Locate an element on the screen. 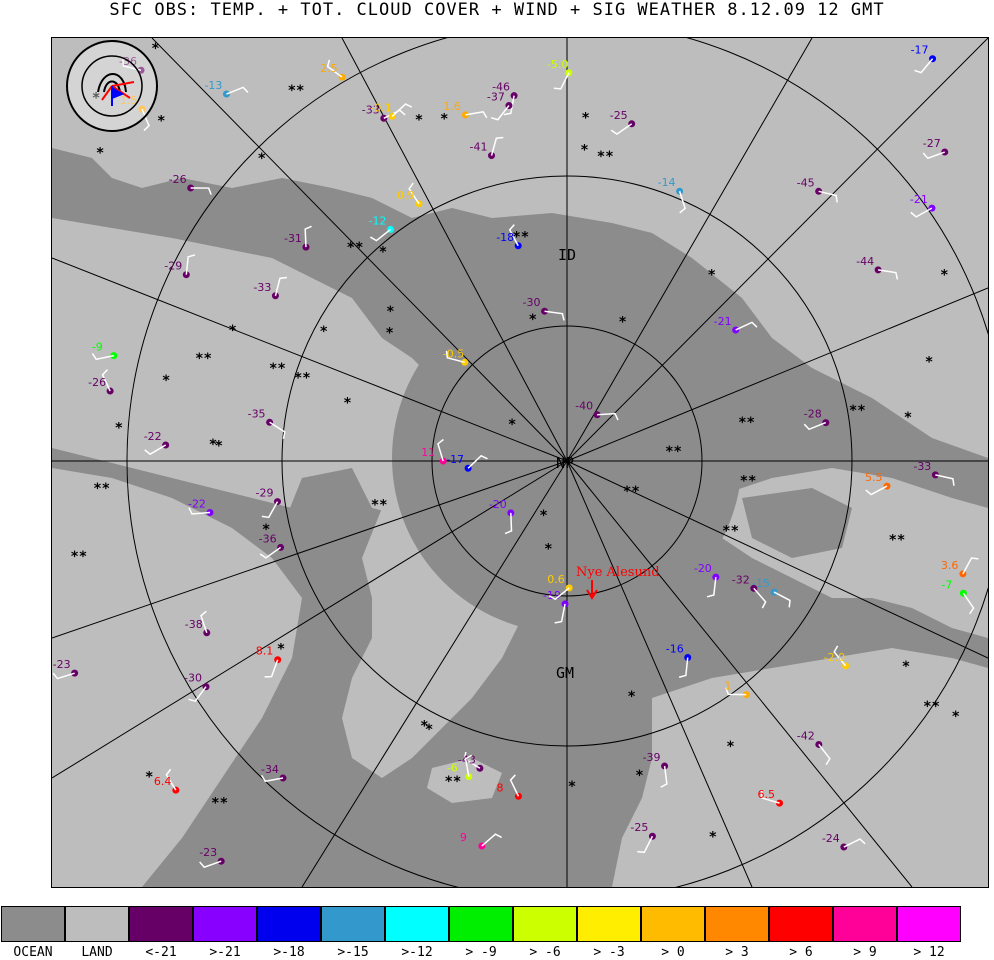 The width and height of the screenshot is (994, 960). grid-label-id: ID is located at coordinates (567, 255).